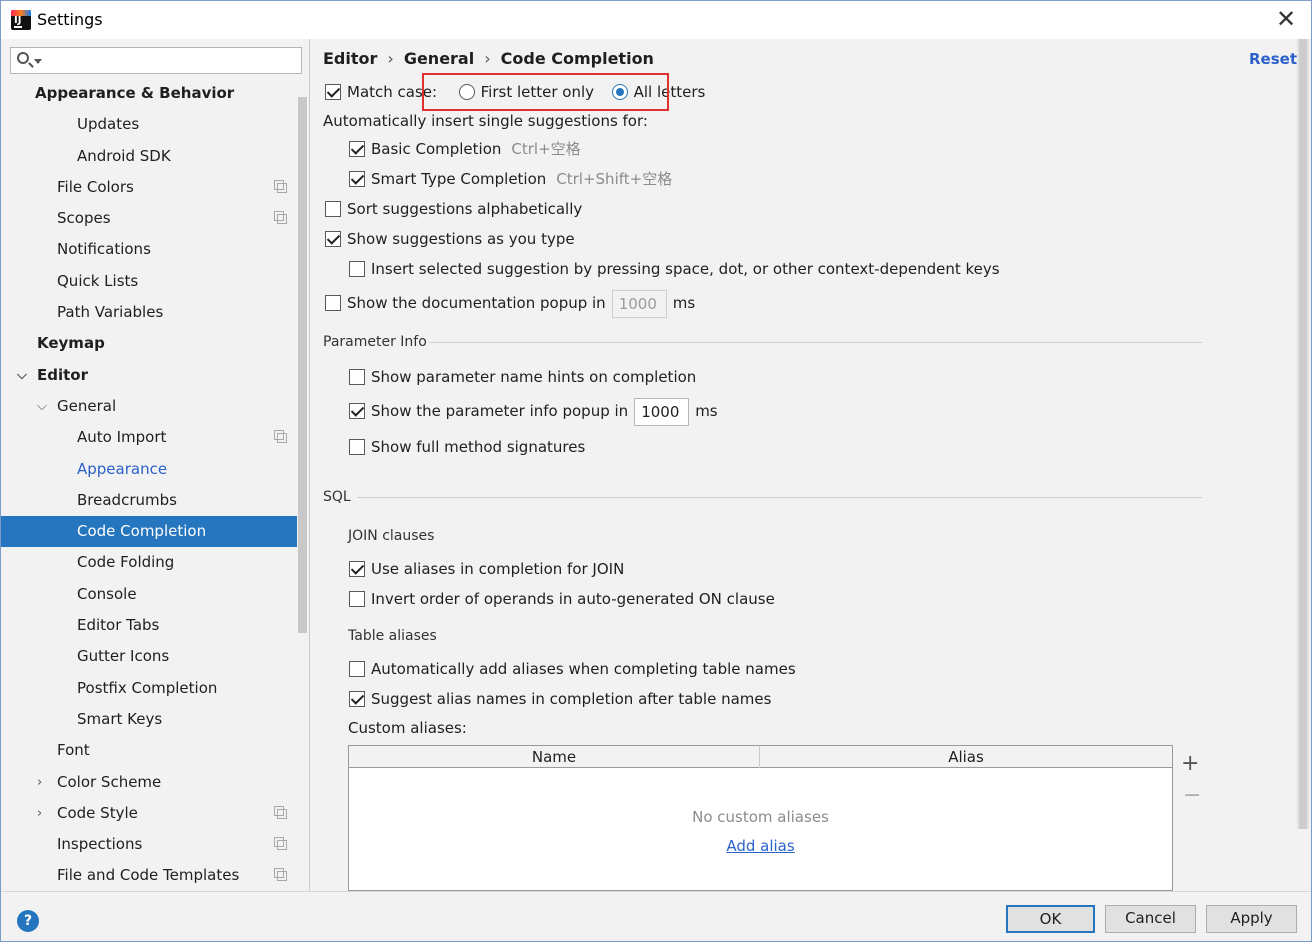 This screenshot has height=942, width=1312. Describe the element at coordinates (357, 668) in the screenshot. I see `auto-add-aliases-checkbox` at that location.